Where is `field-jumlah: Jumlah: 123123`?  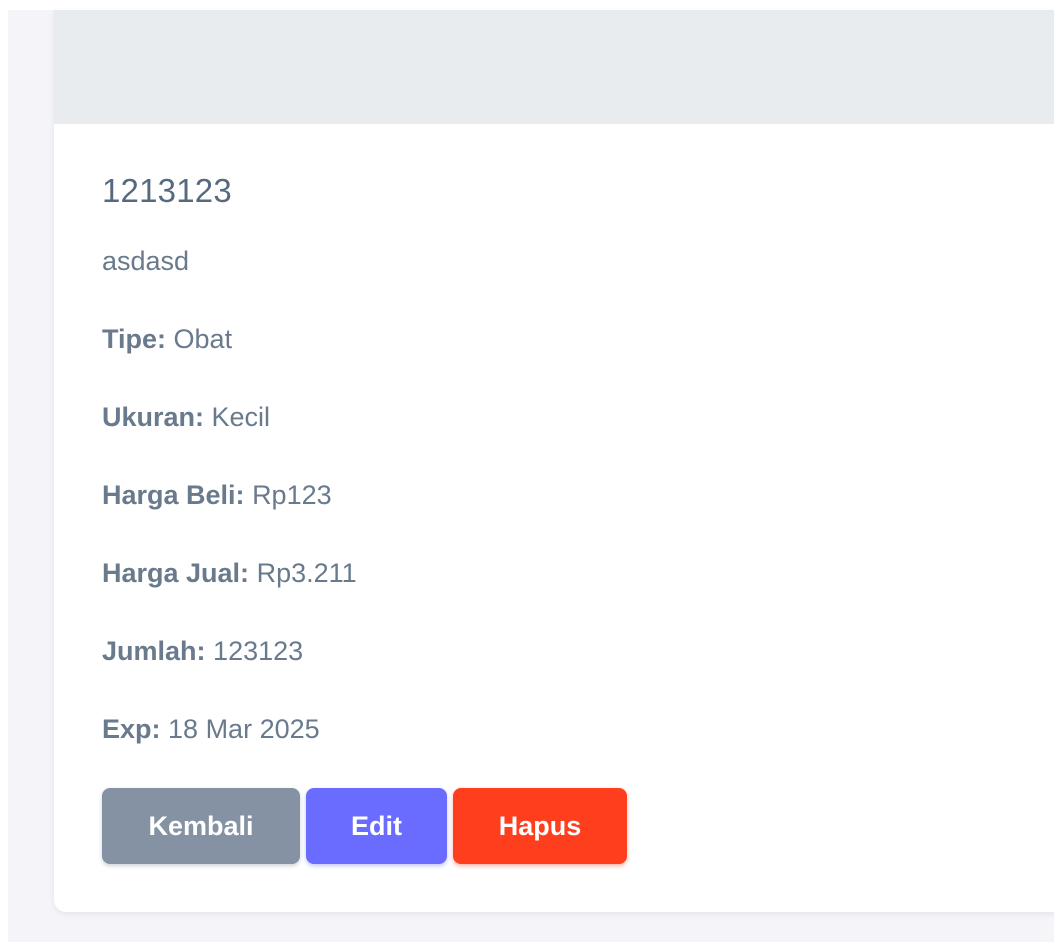 field-jumlah: Jumlah: 123123 is located at coordinates (202, 651).